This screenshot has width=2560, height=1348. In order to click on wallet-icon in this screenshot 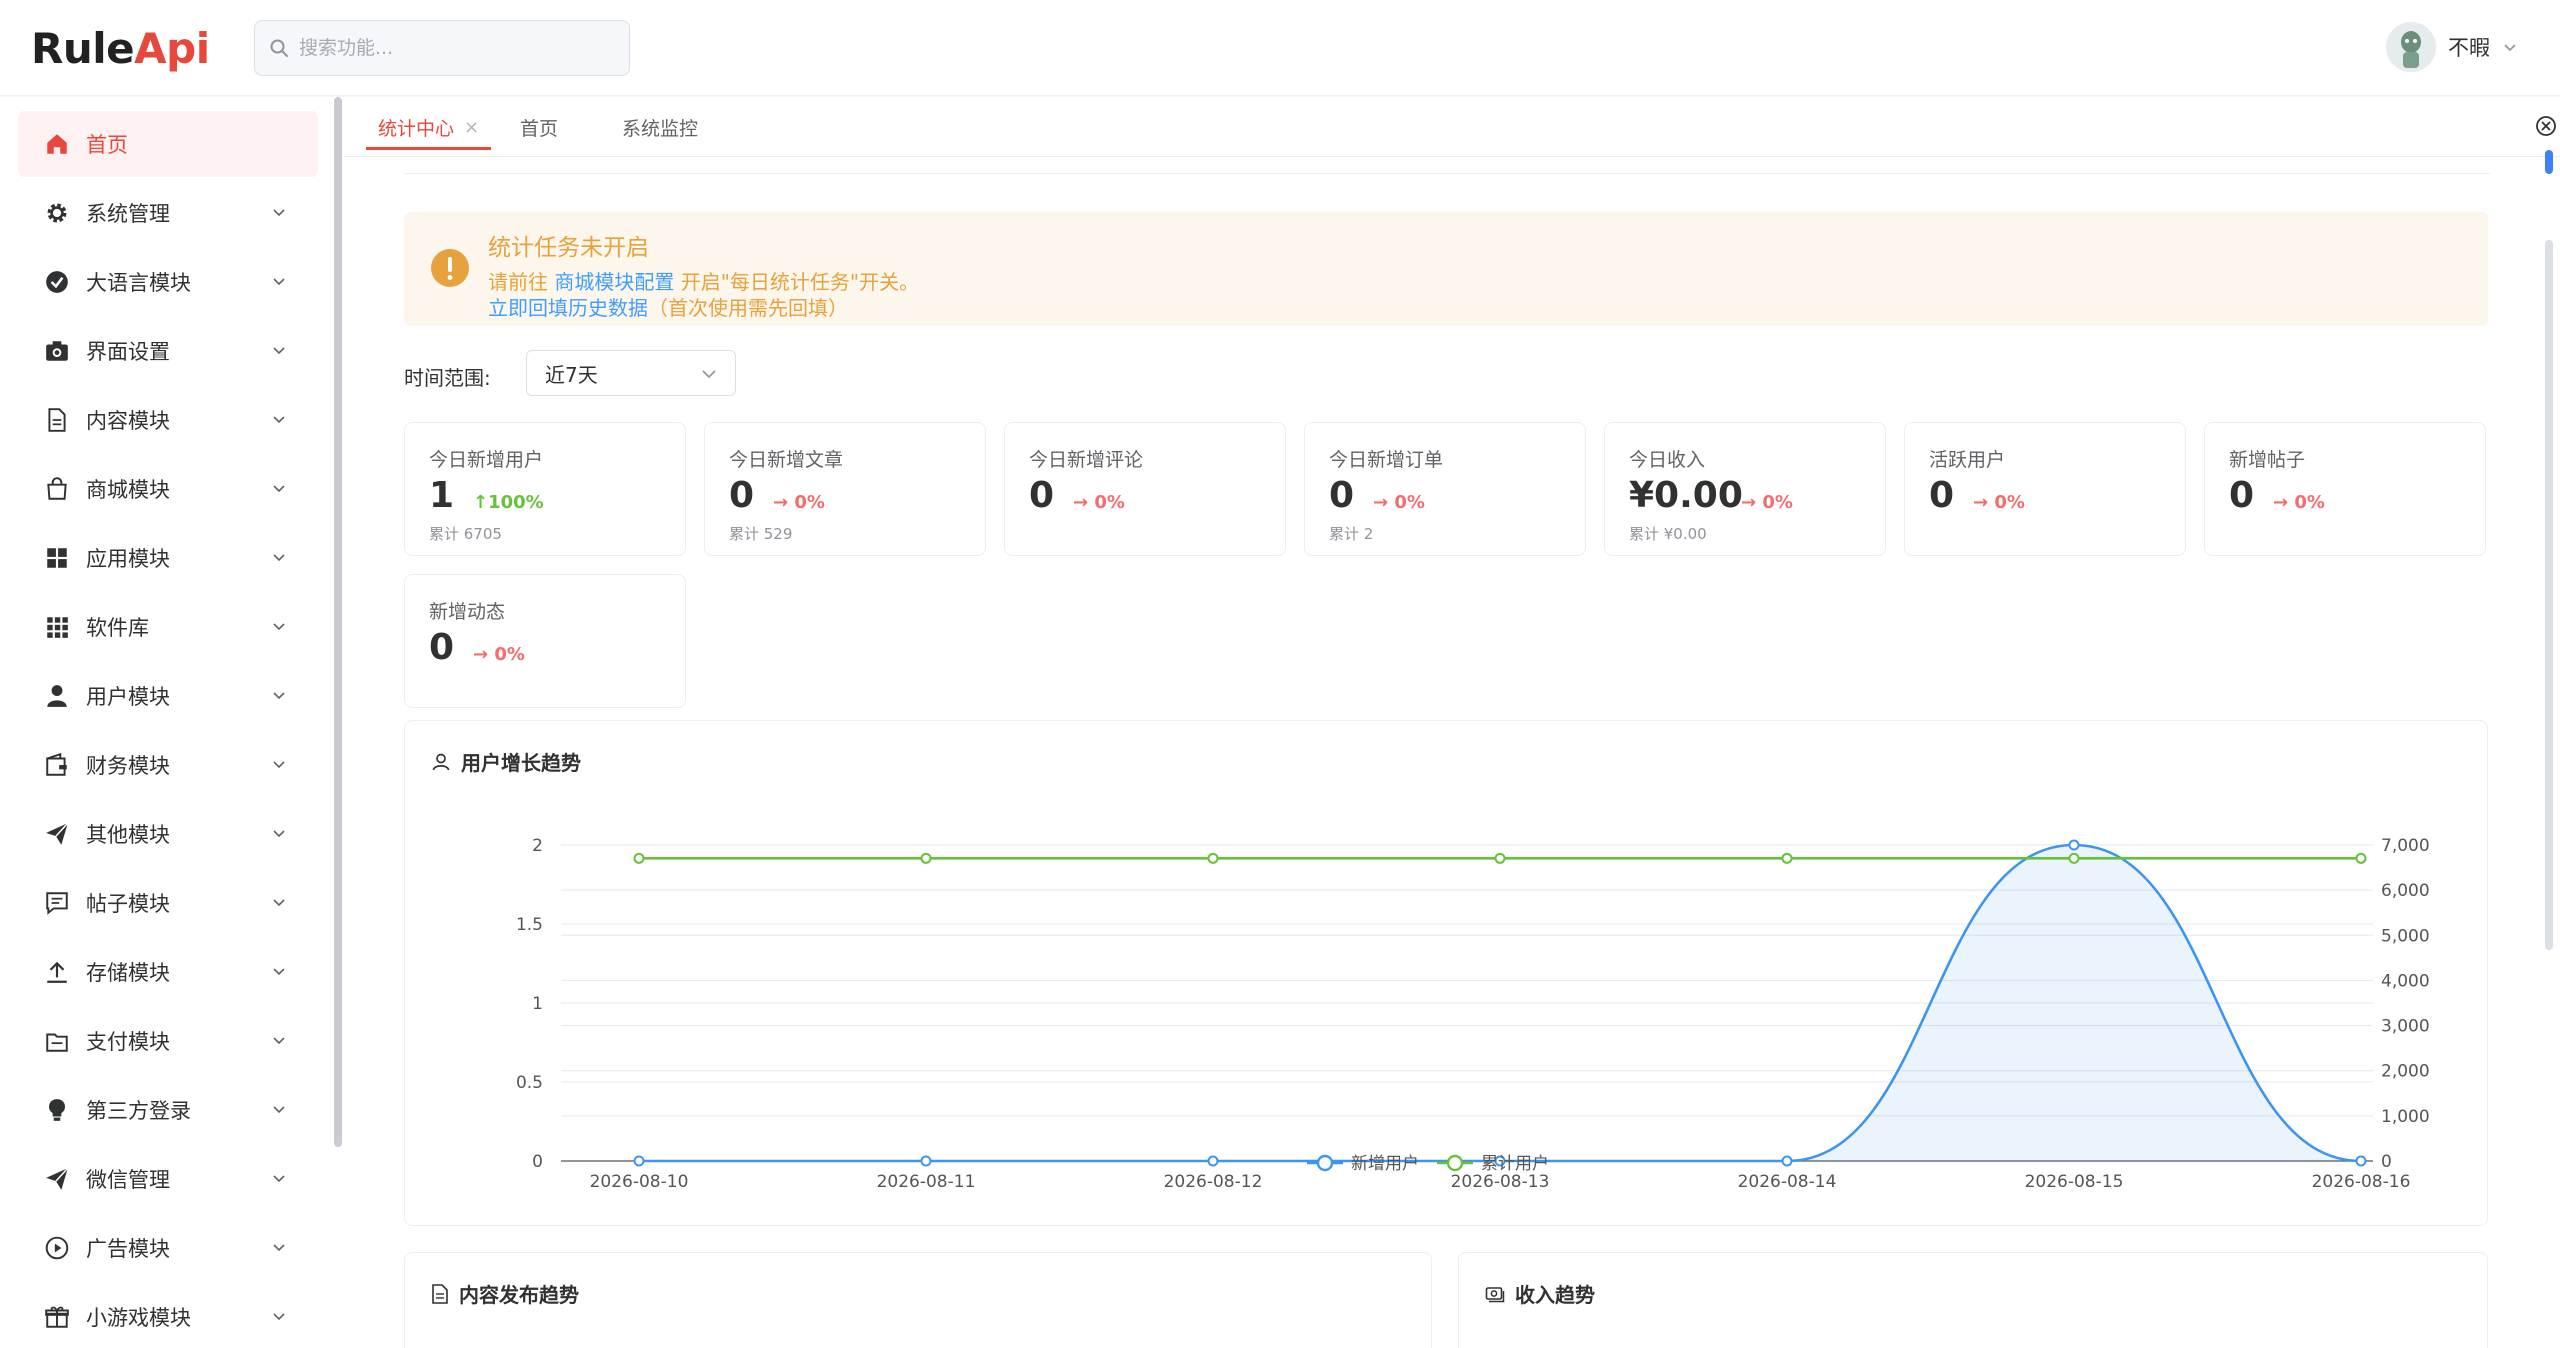, I will do `click(56, 764)`.